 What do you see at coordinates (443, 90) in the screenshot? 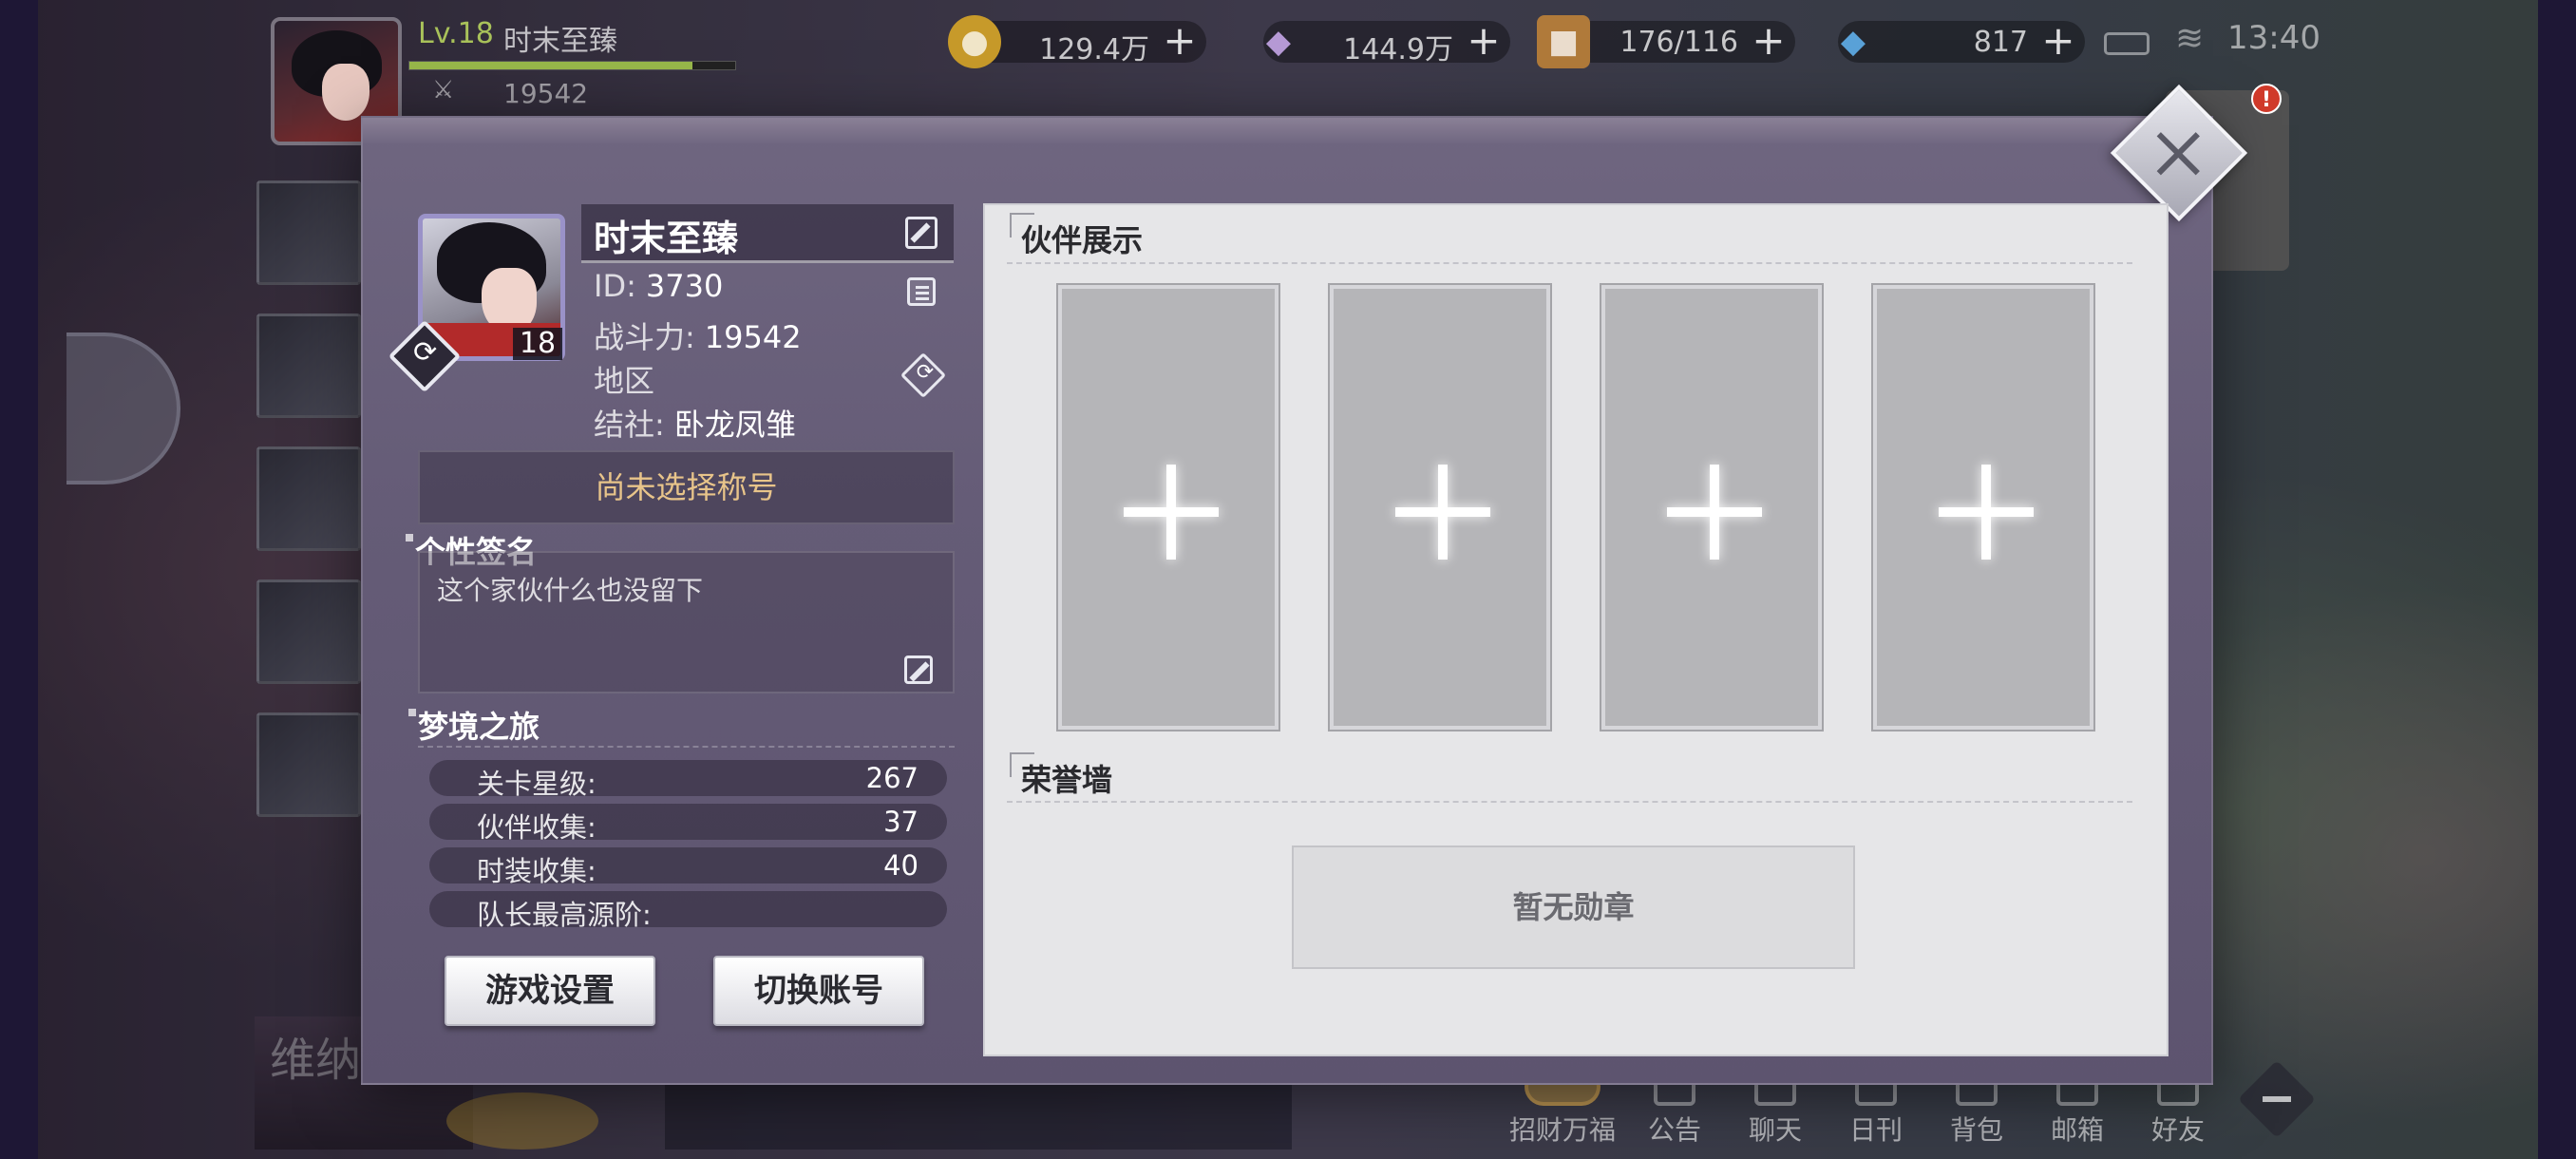
I see `sword-icon: ⚔` at bounding box center [443, 90].